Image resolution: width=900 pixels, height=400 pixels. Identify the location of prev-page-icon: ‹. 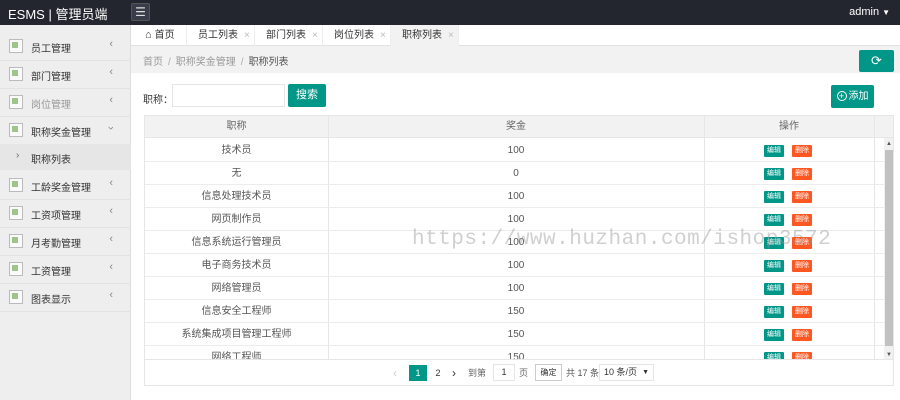
(395, 373).